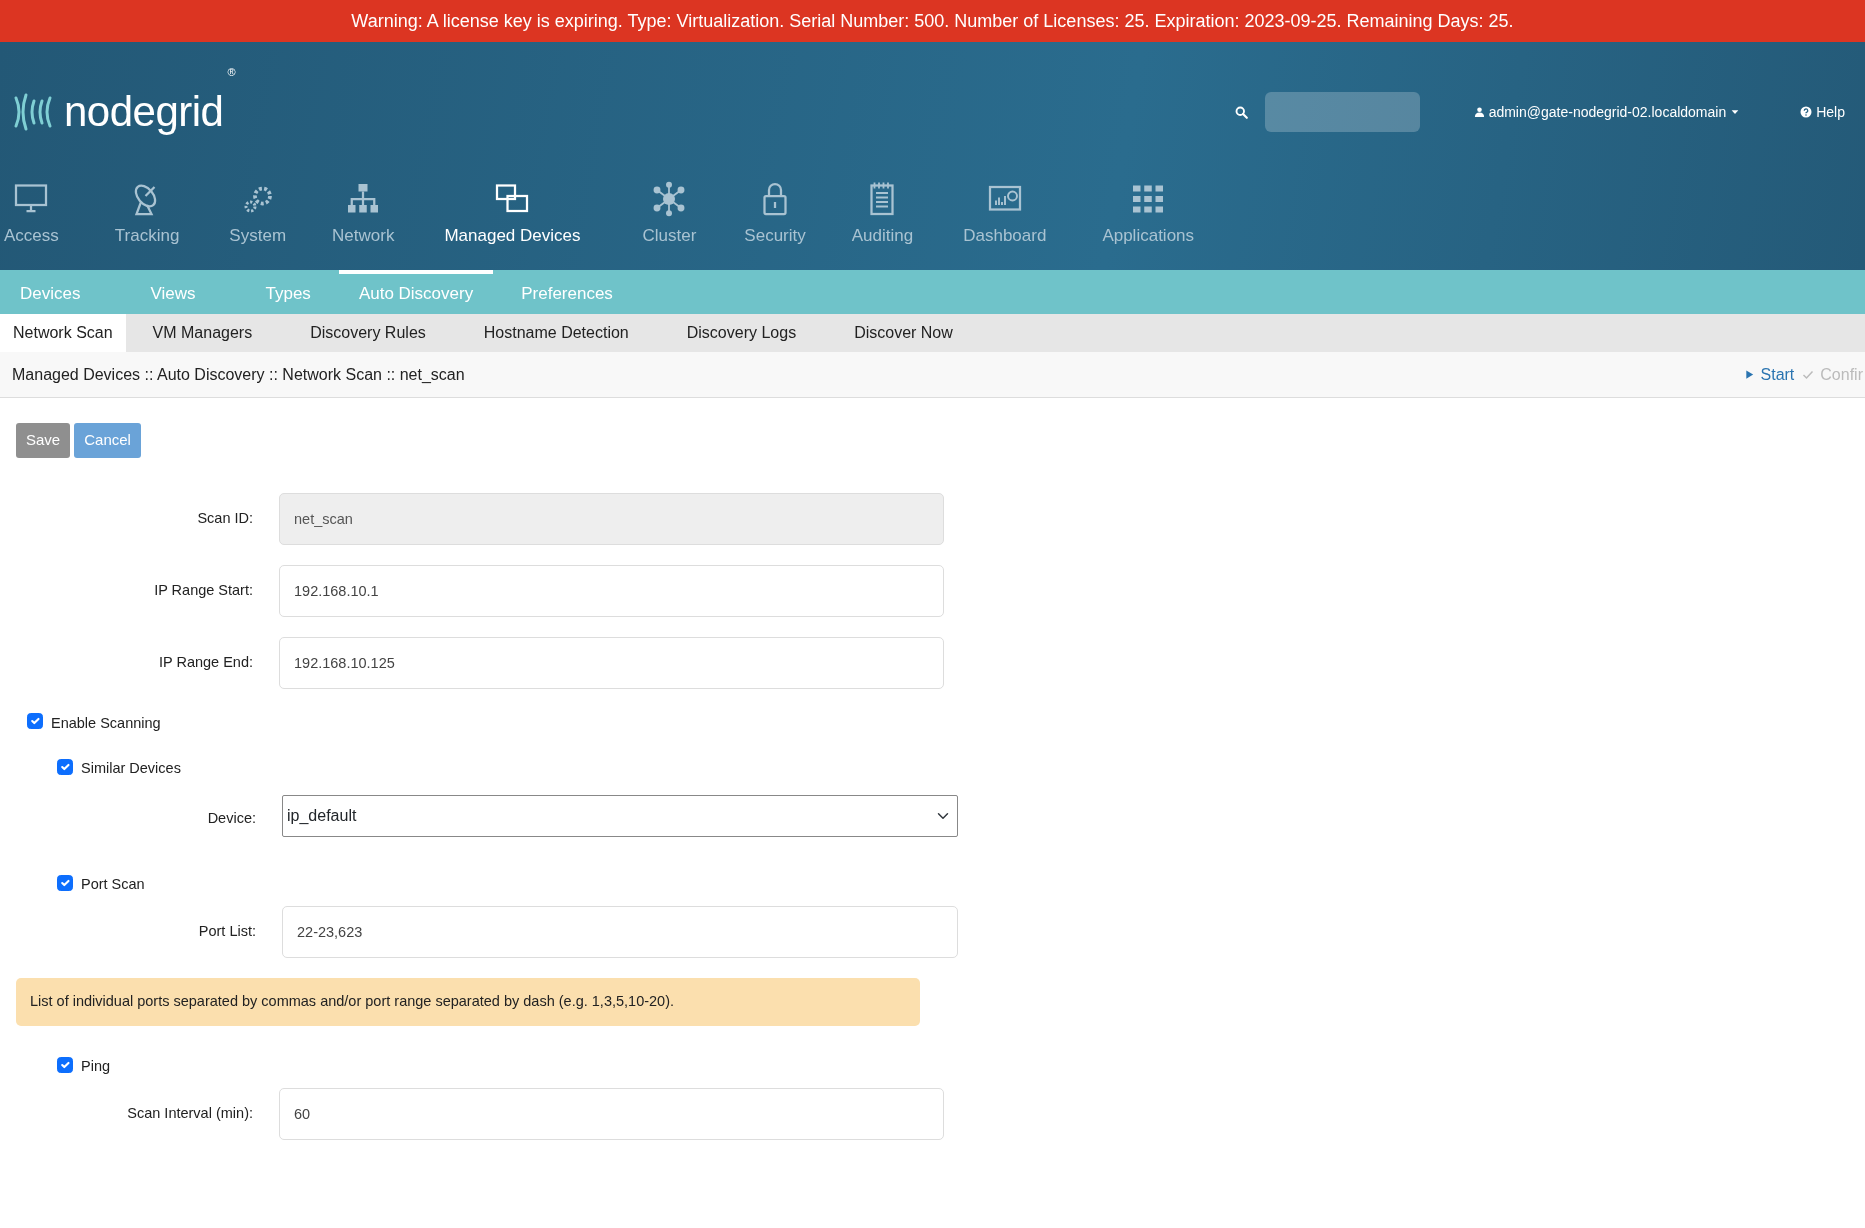  I want to click on nav-tab: Network, so click(363, 214).